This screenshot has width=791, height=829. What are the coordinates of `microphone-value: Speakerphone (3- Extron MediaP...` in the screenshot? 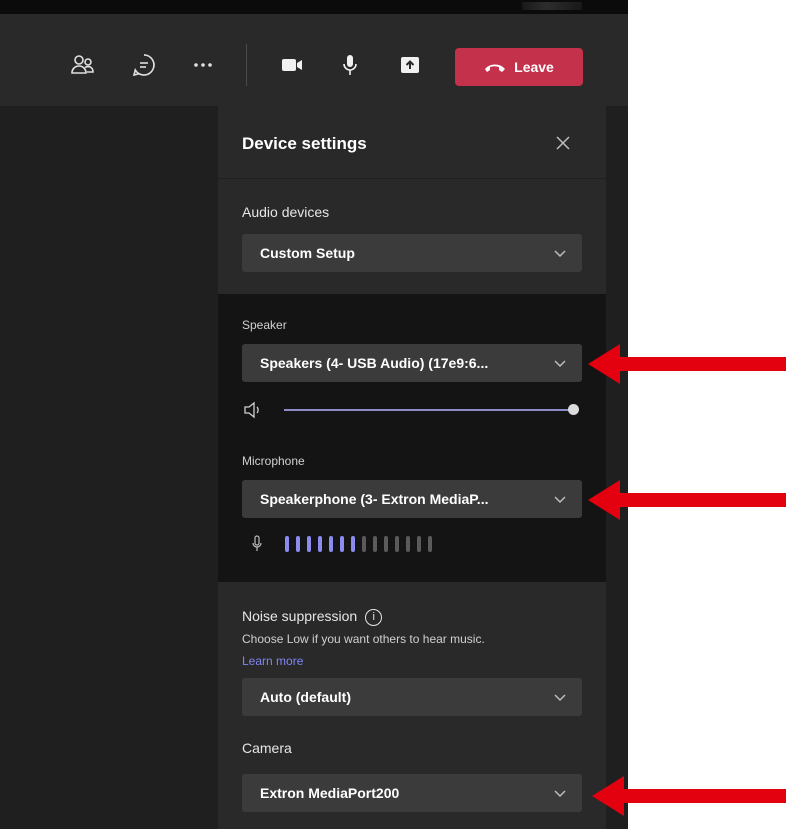 It's located at (374, 499).